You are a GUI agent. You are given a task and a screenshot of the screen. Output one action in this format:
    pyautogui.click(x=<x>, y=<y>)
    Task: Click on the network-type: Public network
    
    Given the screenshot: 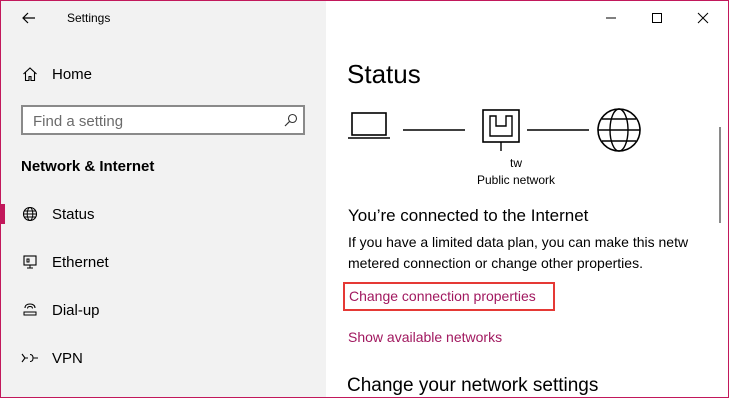 What is the action you would take?
    pyautogui.click(x=516, y=180)
    